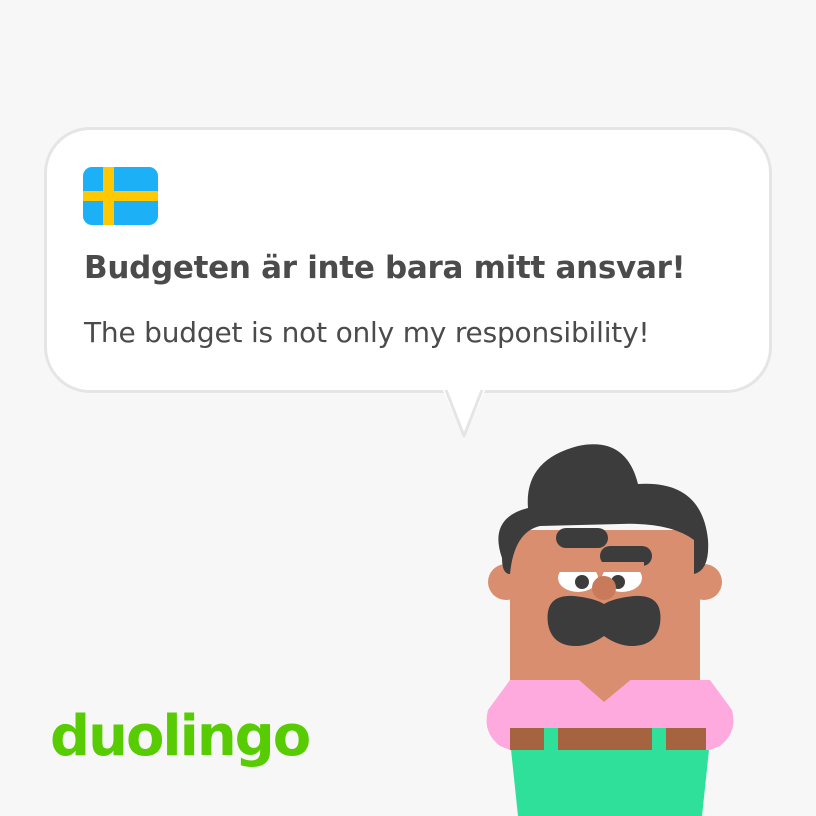  What do you see at coordinates (610, 630) in the screenshot?
I see `oscar-character-icon` at bounding box center [610, 630].